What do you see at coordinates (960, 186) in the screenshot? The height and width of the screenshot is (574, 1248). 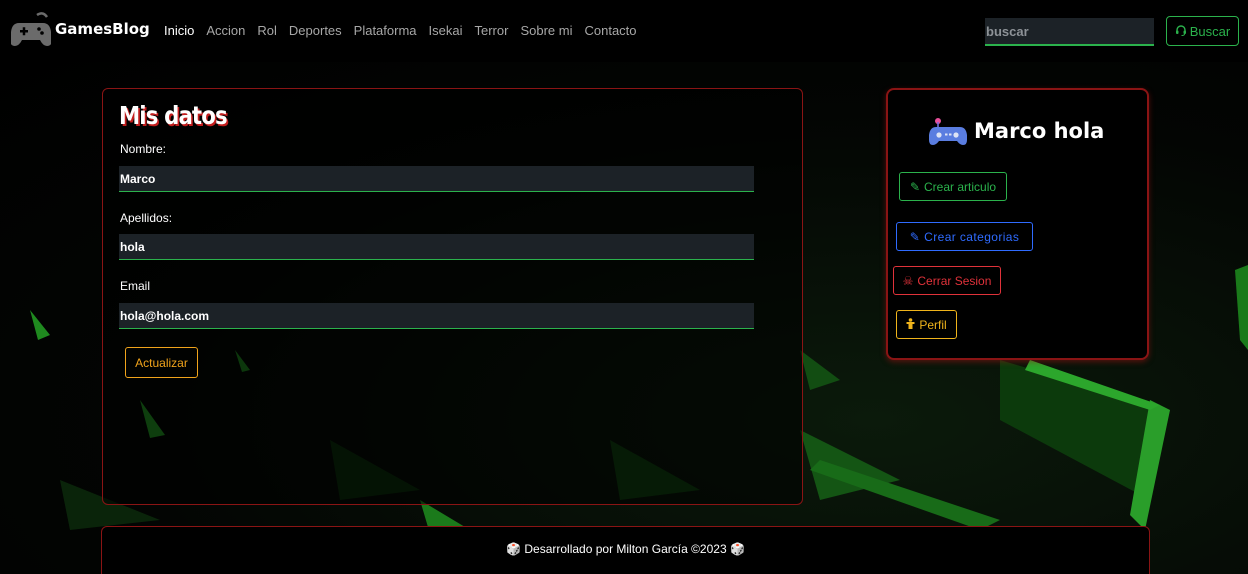 I see `create-article-label: Crear articulo` at bounding box center [960, 186].